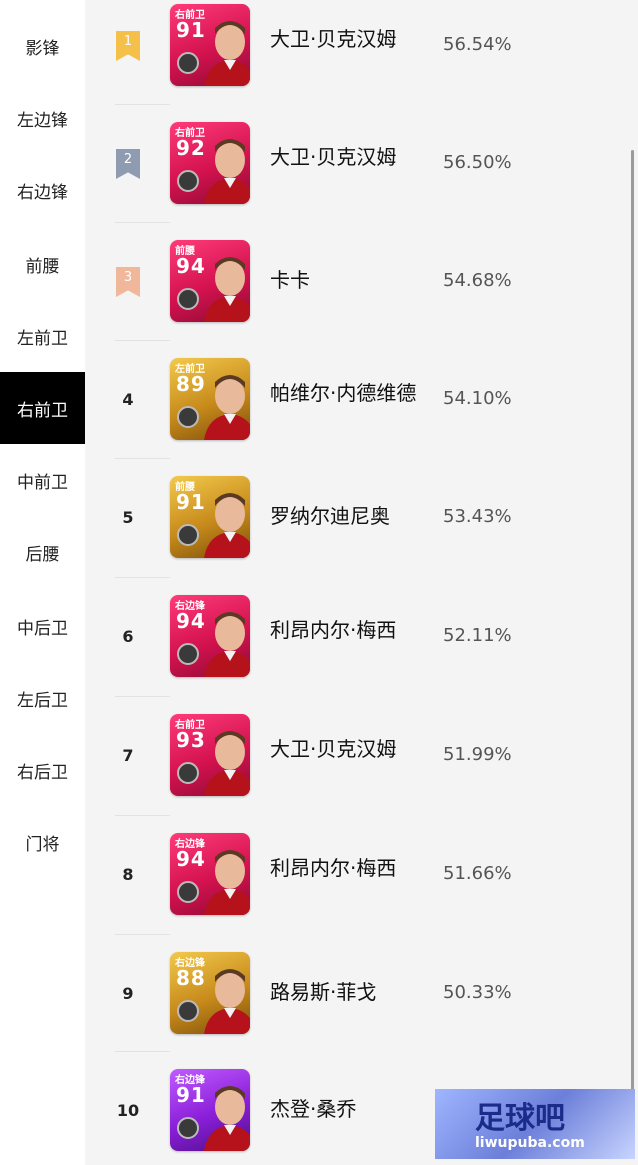 Image resolution: width=638 pixels, height=1165 pixels. What do you see at coordinates (42, 626) in the screenshot?
I see `sidebar-item: 中后卫` at bounding box center [42, 626].